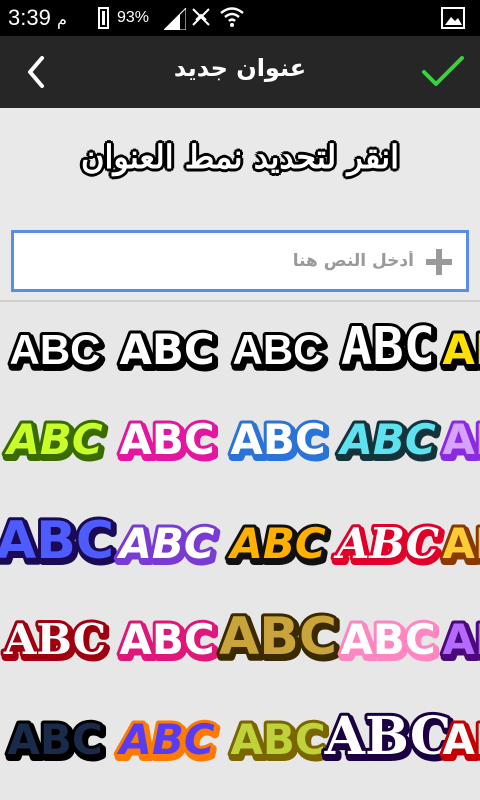  Describe the element at coordinates (175, 19) in the screenshot. I see `signal-icon` at that location.